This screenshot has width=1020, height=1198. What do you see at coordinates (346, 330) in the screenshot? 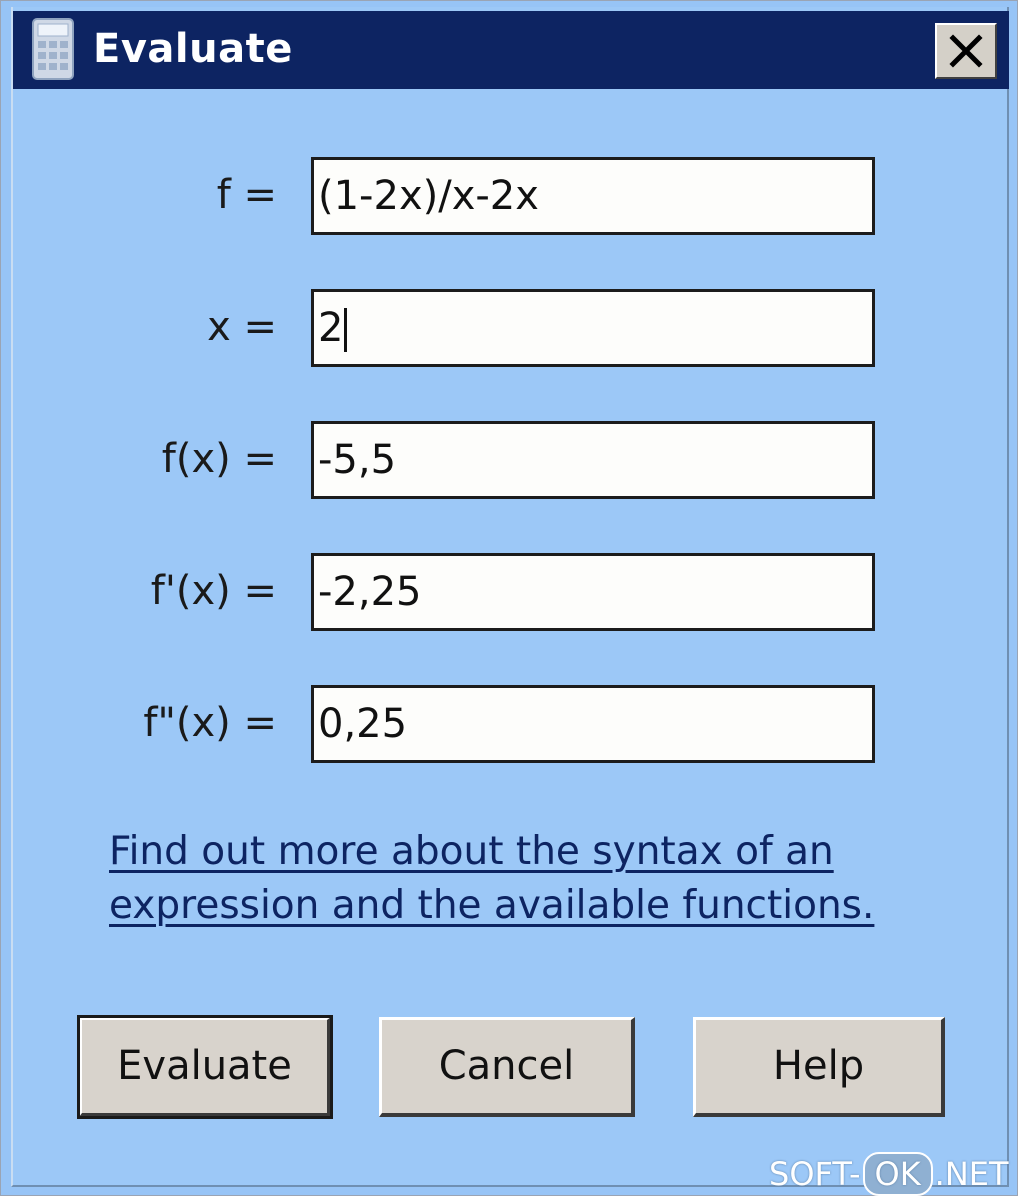
I see `text-caret` at bounding box center [346, 330].